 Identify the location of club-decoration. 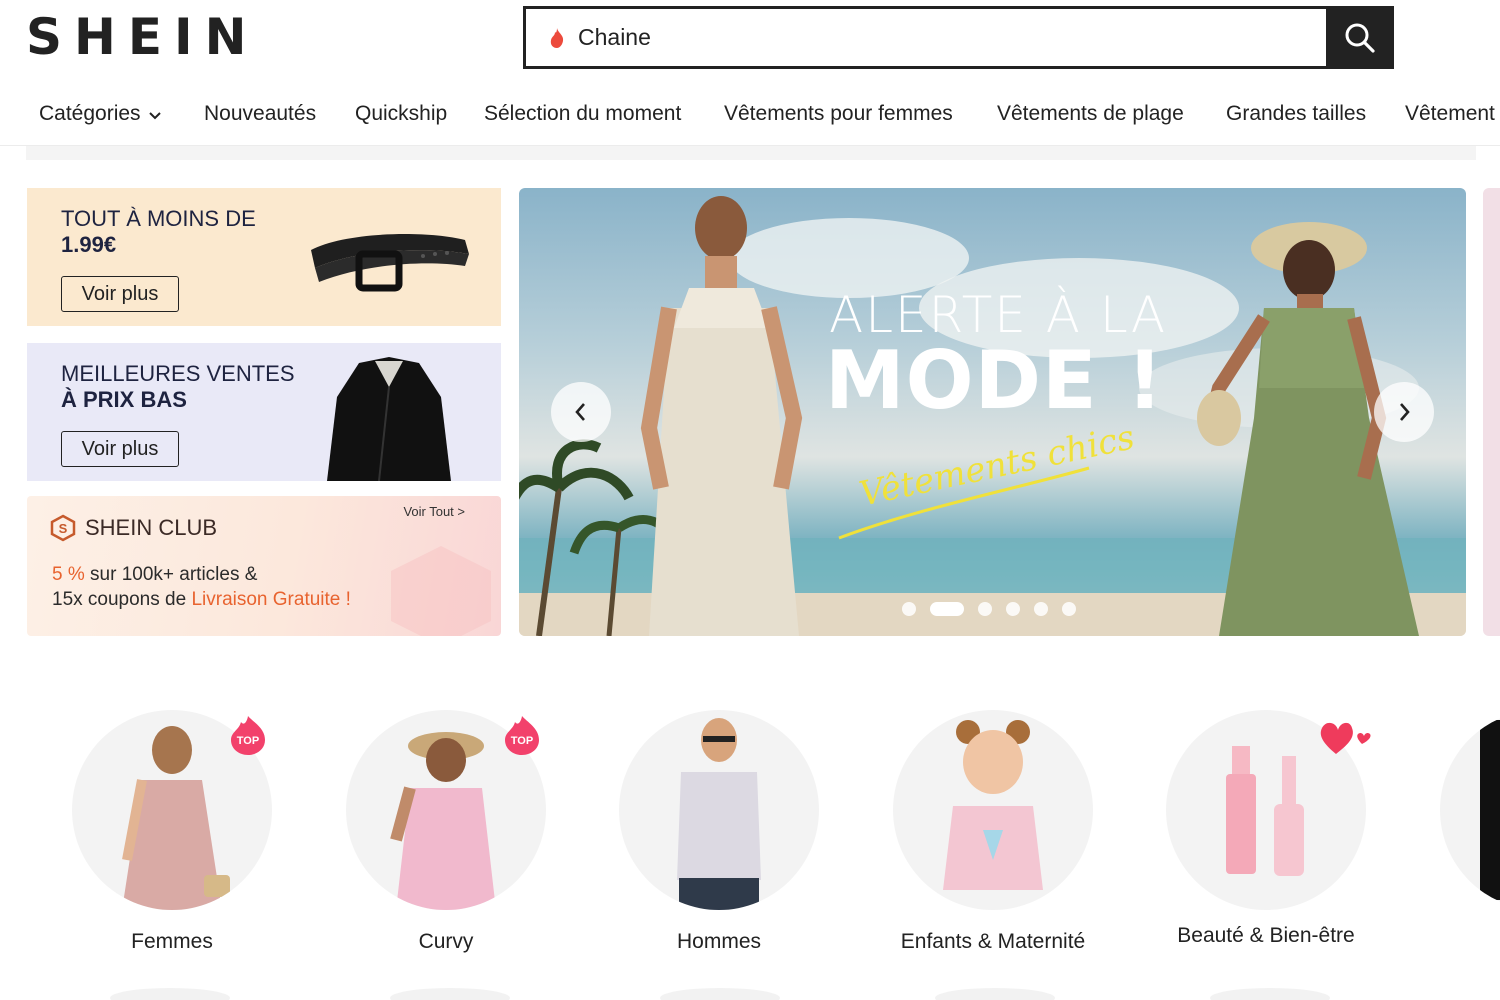
(441, 591).